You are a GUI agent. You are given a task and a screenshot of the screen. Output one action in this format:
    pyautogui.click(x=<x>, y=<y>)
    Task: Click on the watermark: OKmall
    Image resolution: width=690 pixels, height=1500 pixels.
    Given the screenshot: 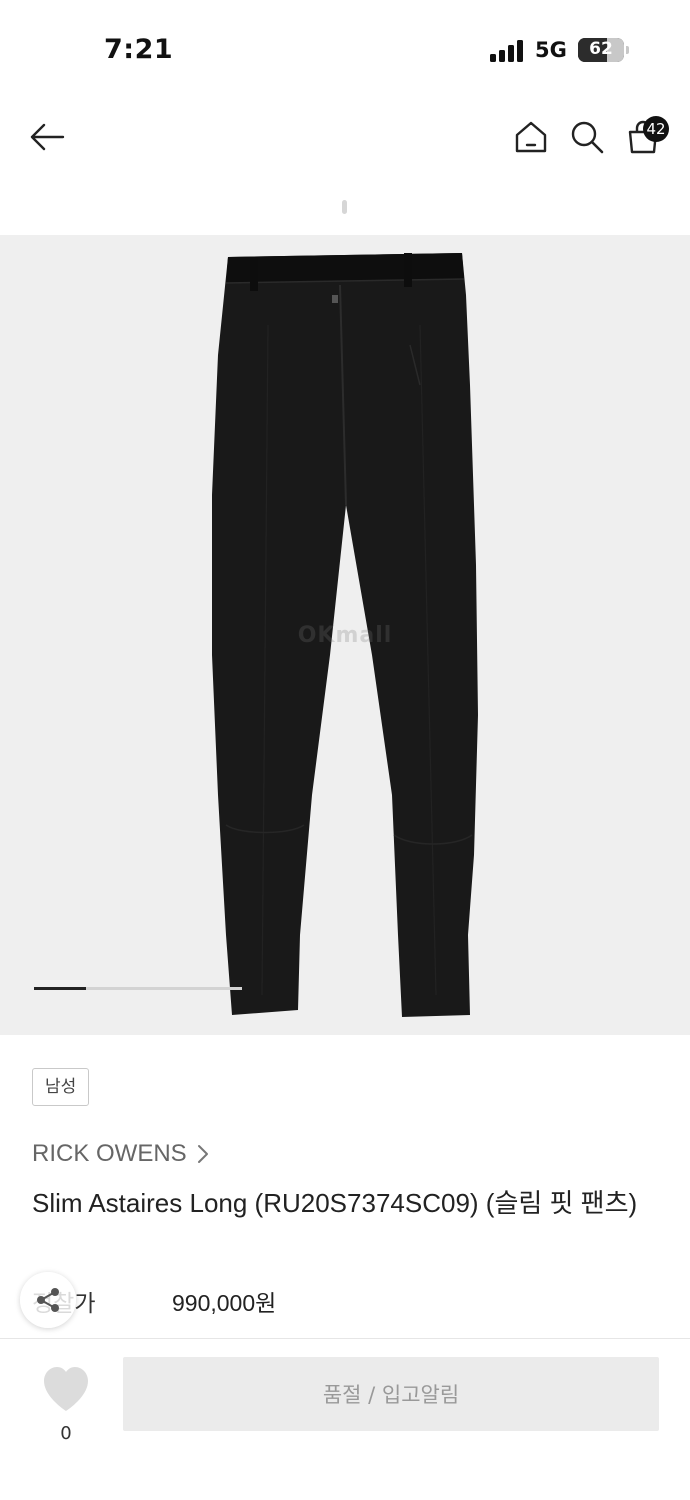 What is the action you would take?
    pyautogui.click(x=345, y=635)
    